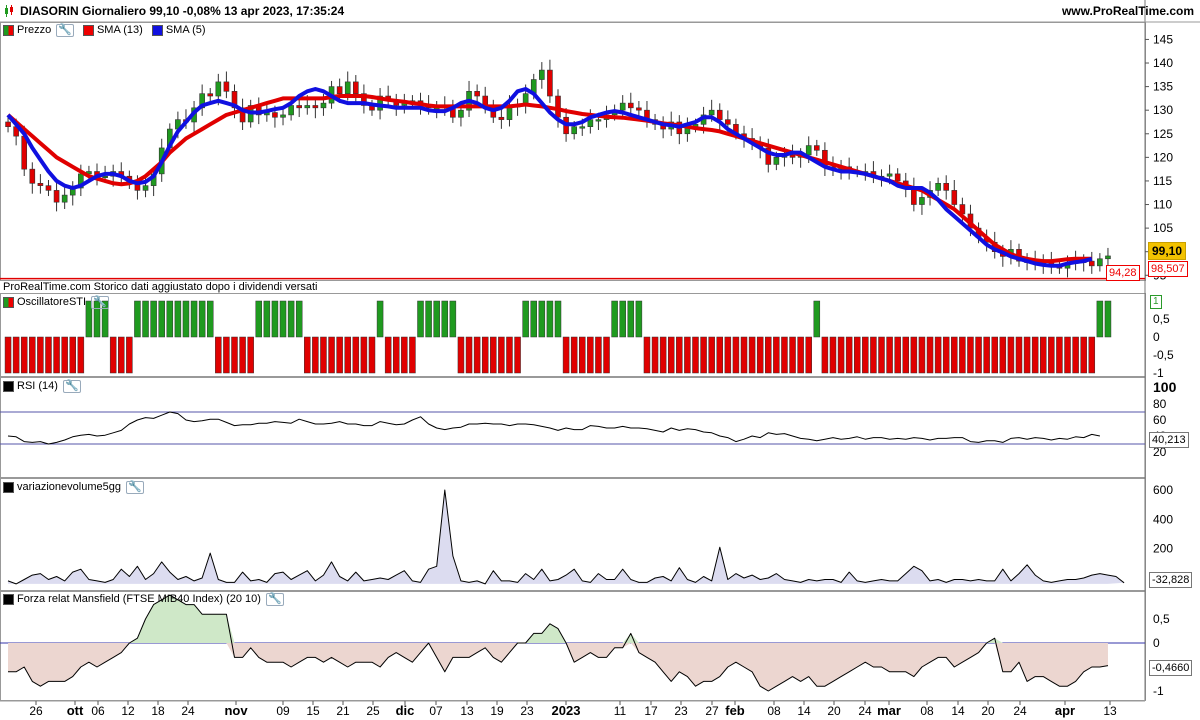 This screenshot has height=720, width=1200. I want to click on mans-tick-label: -1, so click(1158, 691).